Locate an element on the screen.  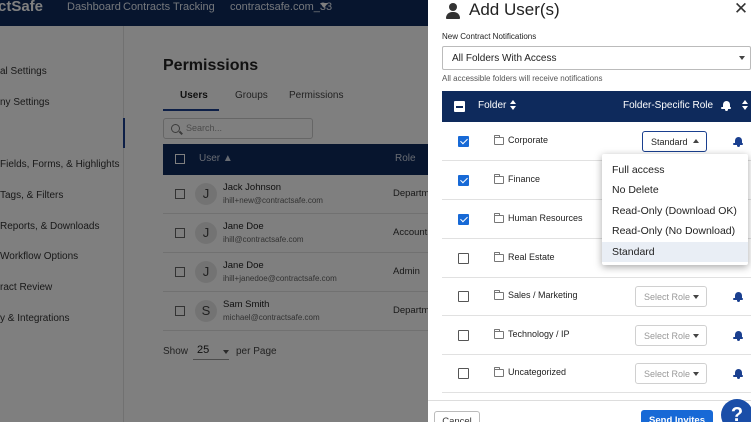
folder-name: Human Resources is located at coordinates (545, 218).